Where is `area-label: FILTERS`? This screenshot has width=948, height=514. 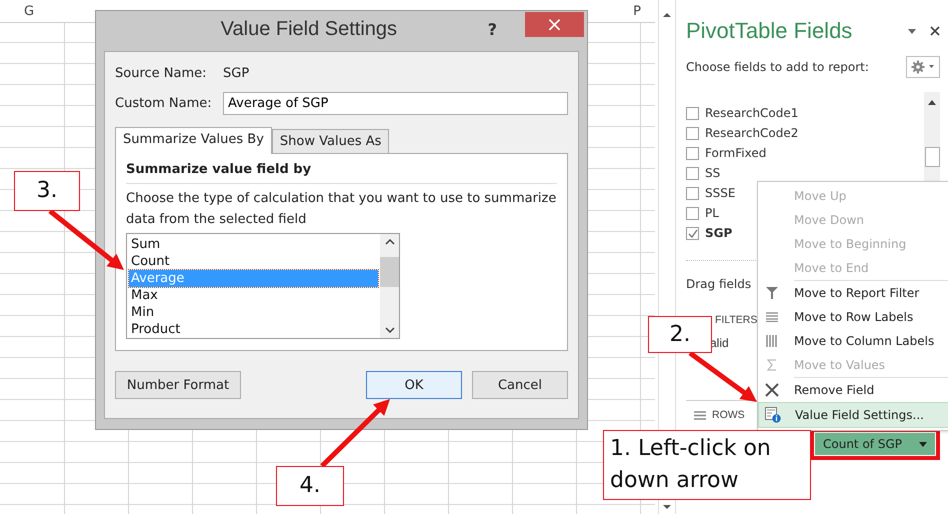 area-label: FILTERS is located at coordinates (736, 320).